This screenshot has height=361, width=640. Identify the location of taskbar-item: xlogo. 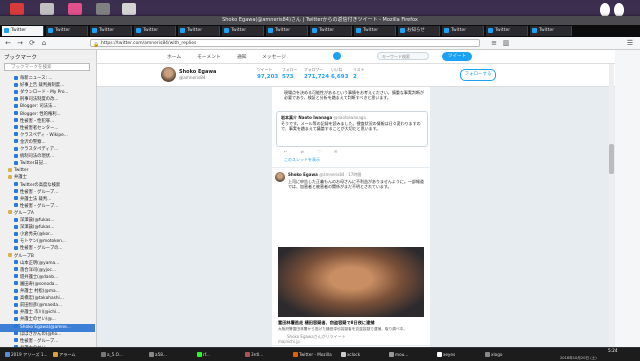
(507, 354).